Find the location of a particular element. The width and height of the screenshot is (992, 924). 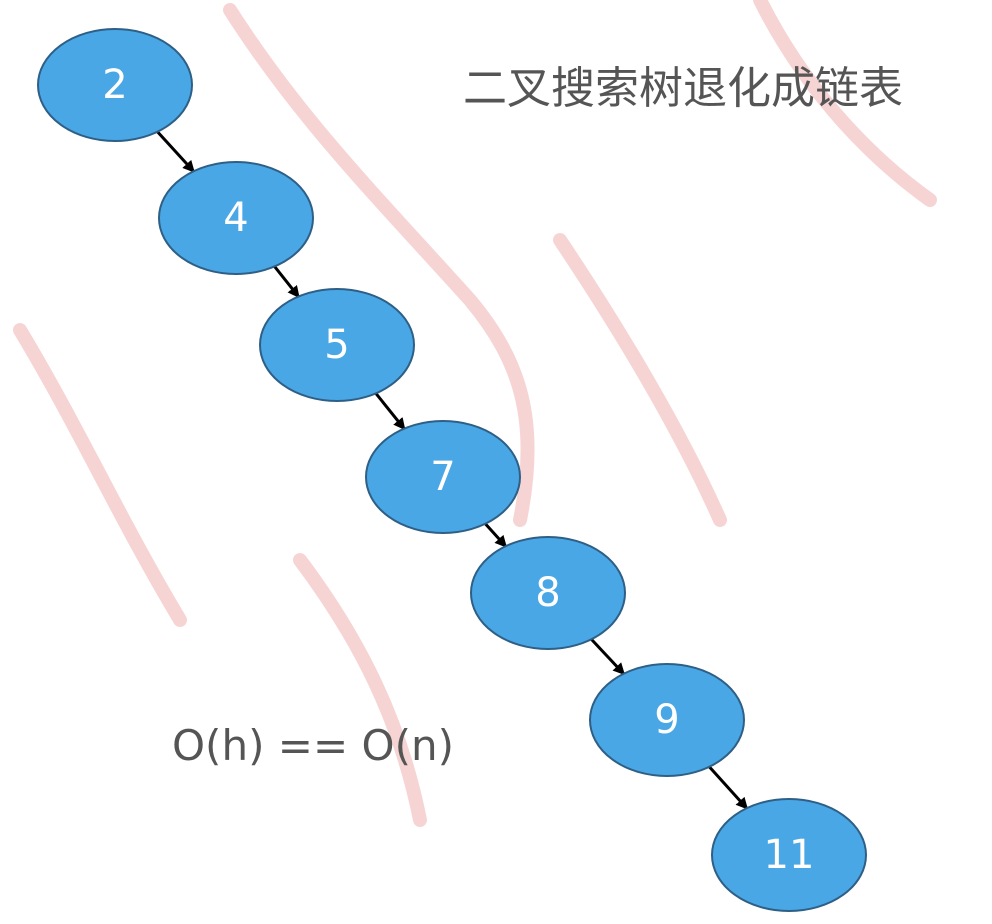

tree-node-8: 8 is located at coordinates (548, 593).